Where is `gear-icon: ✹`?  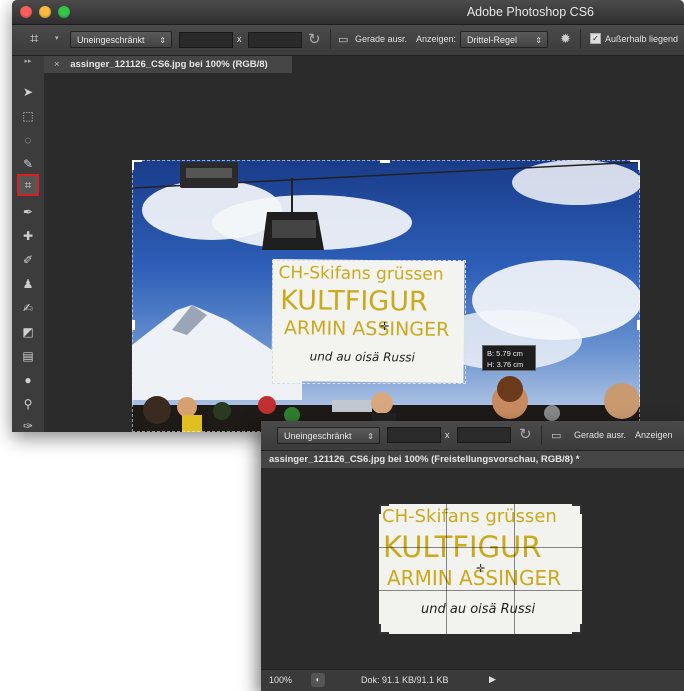 gear-icon: ✹ is located at coordinates (565, 39).